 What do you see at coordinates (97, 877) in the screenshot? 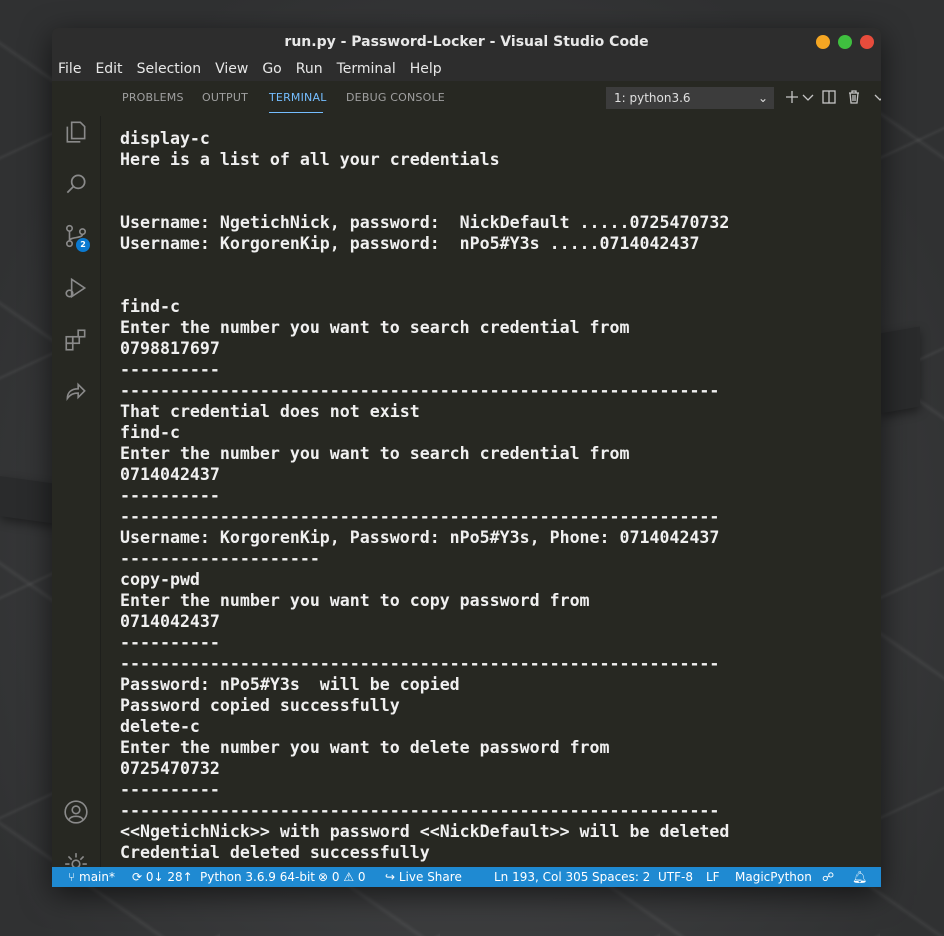
I see `branch-name: main*` at bounding box center [97, 877].